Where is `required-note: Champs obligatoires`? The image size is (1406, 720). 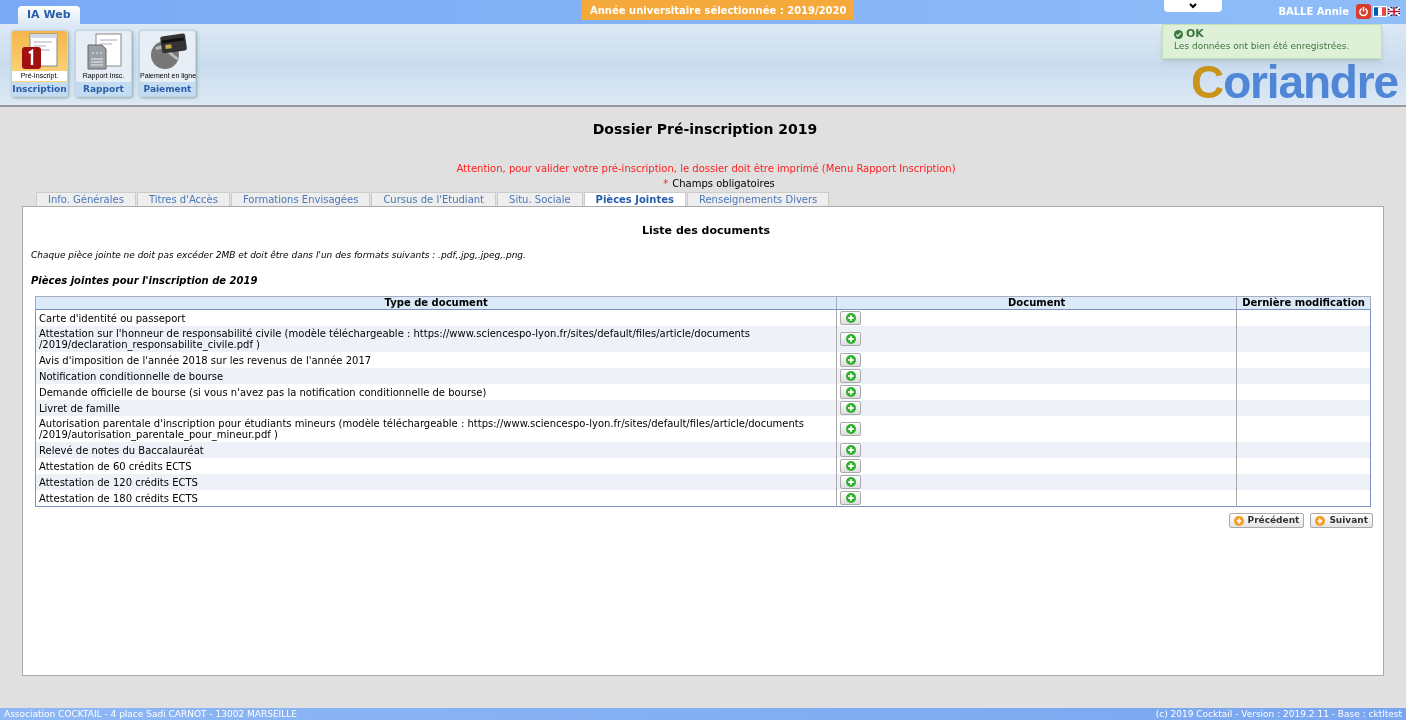
required-note: Champs obligatoires is located at coordinates (723, 184).